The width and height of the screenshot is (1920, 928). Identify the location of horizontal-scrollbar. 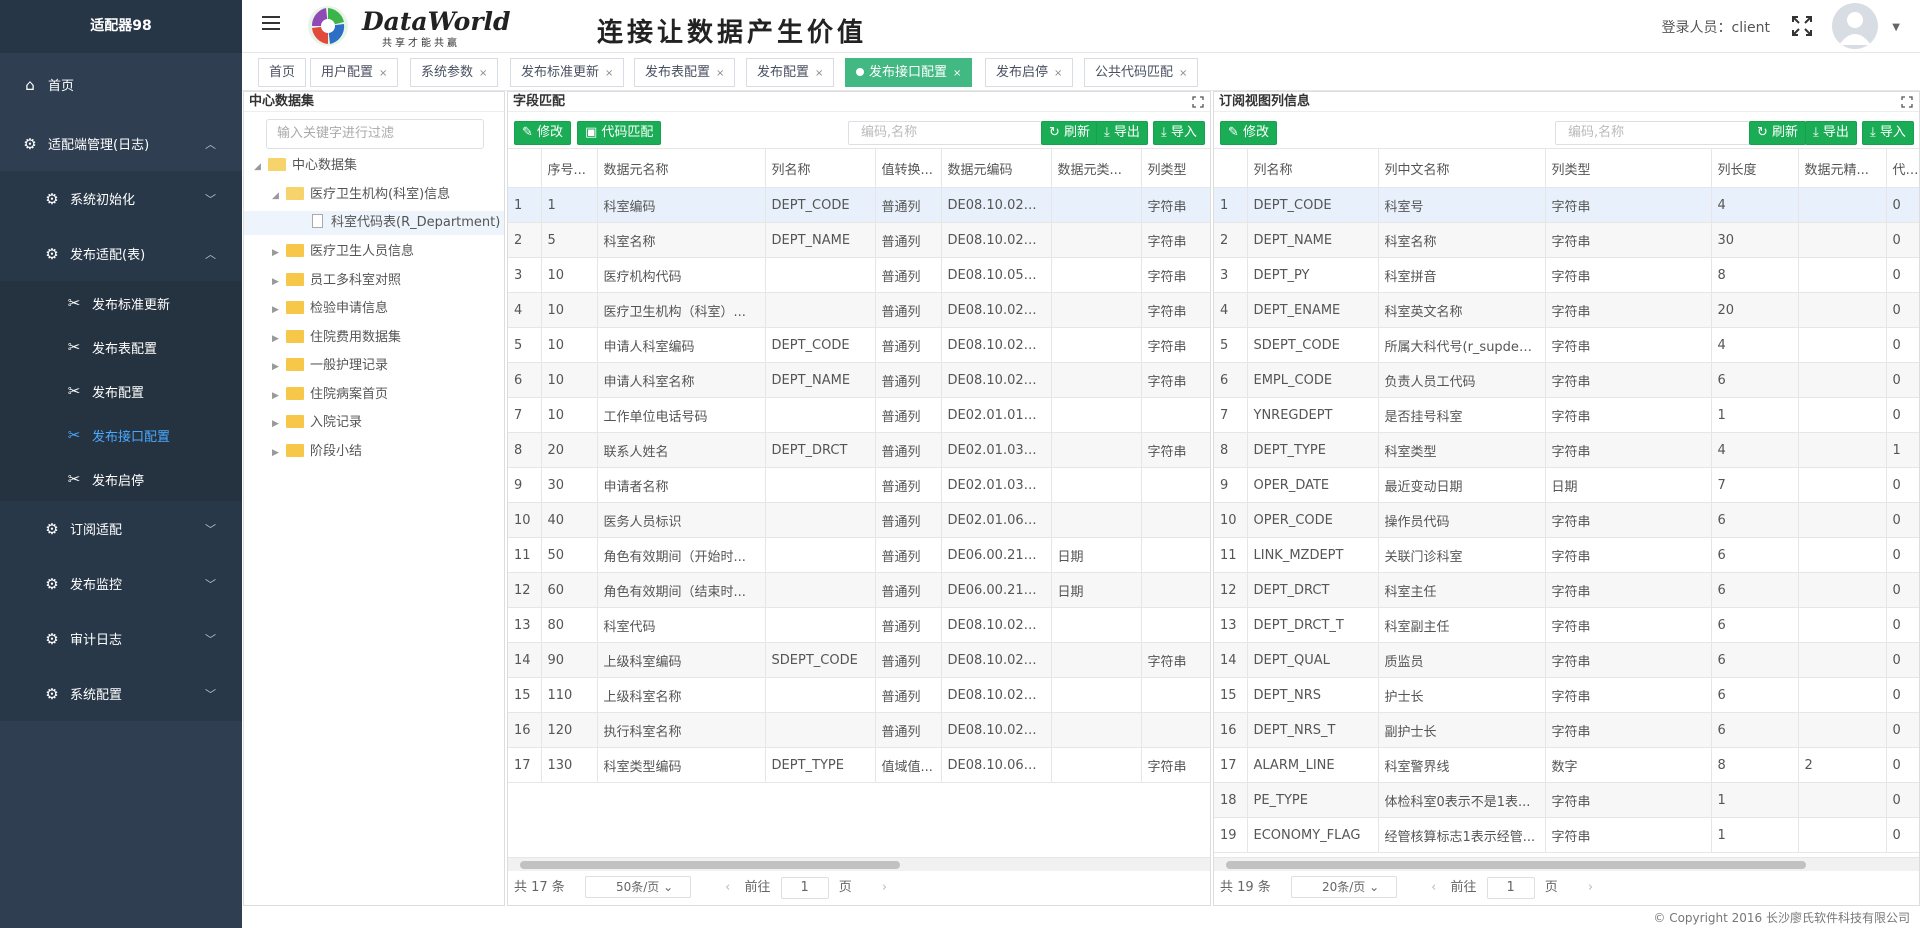
(1566, 864).